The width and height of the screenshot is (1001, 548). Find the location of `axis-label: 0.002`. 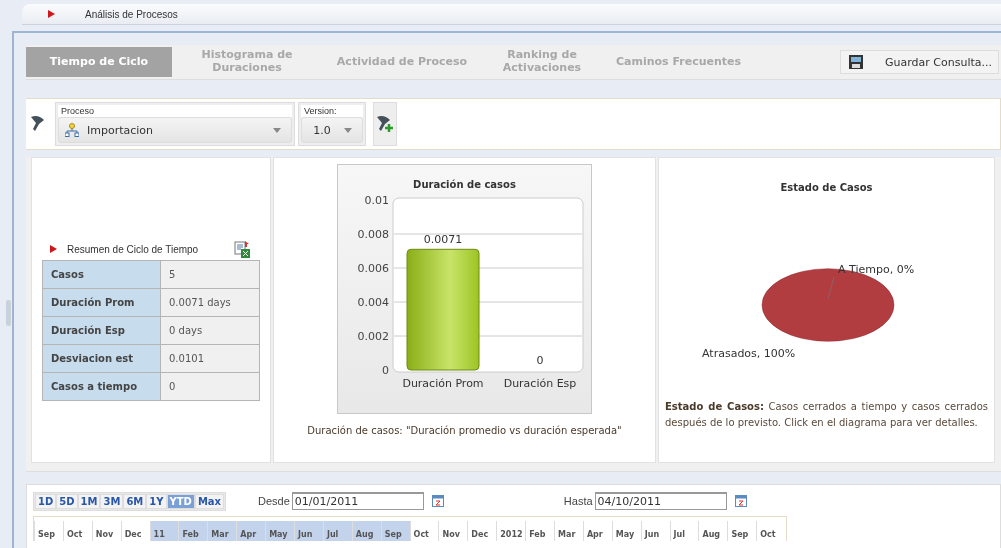

axis-label: 0.002 is located at coordinates (373, 336).